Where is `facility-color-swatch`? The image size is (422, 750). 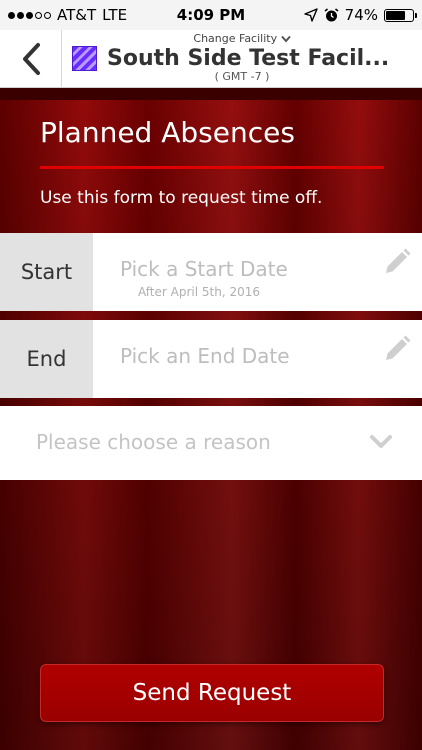
facility-color-swatch is located at coordinates (84, 58).